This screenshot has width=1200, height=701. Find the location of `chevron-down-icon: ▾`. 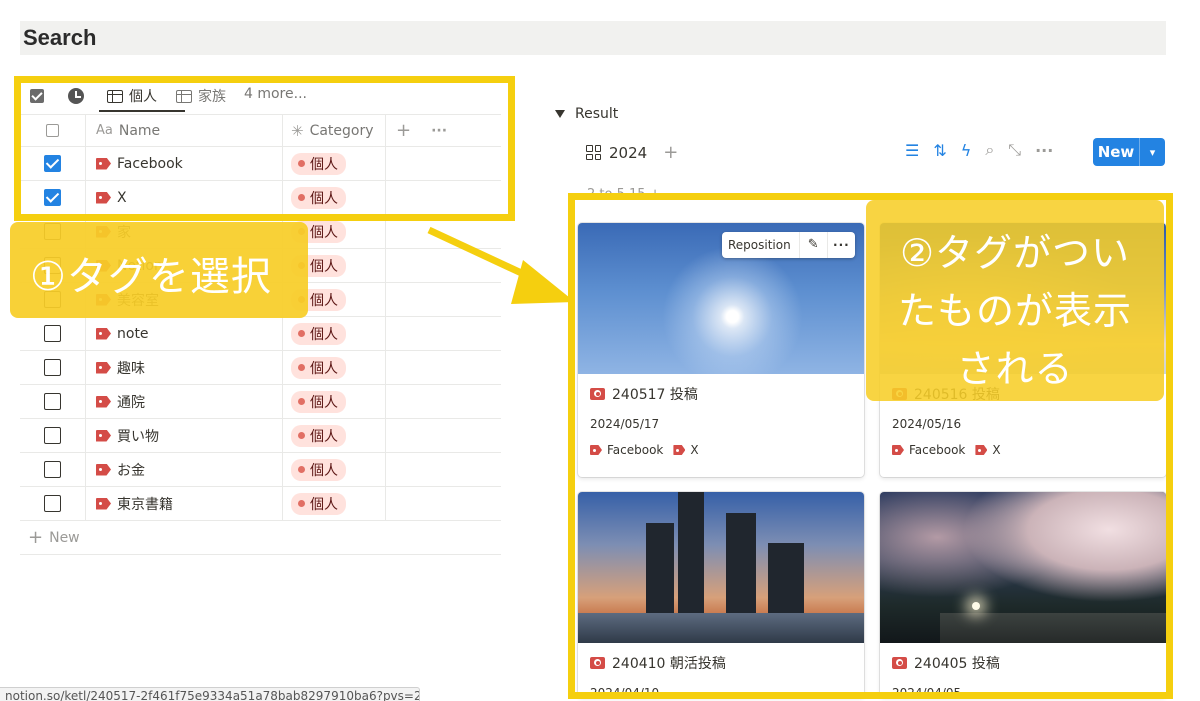

chevron-down-icon: ▾ is located at coordinates (1152, 152).